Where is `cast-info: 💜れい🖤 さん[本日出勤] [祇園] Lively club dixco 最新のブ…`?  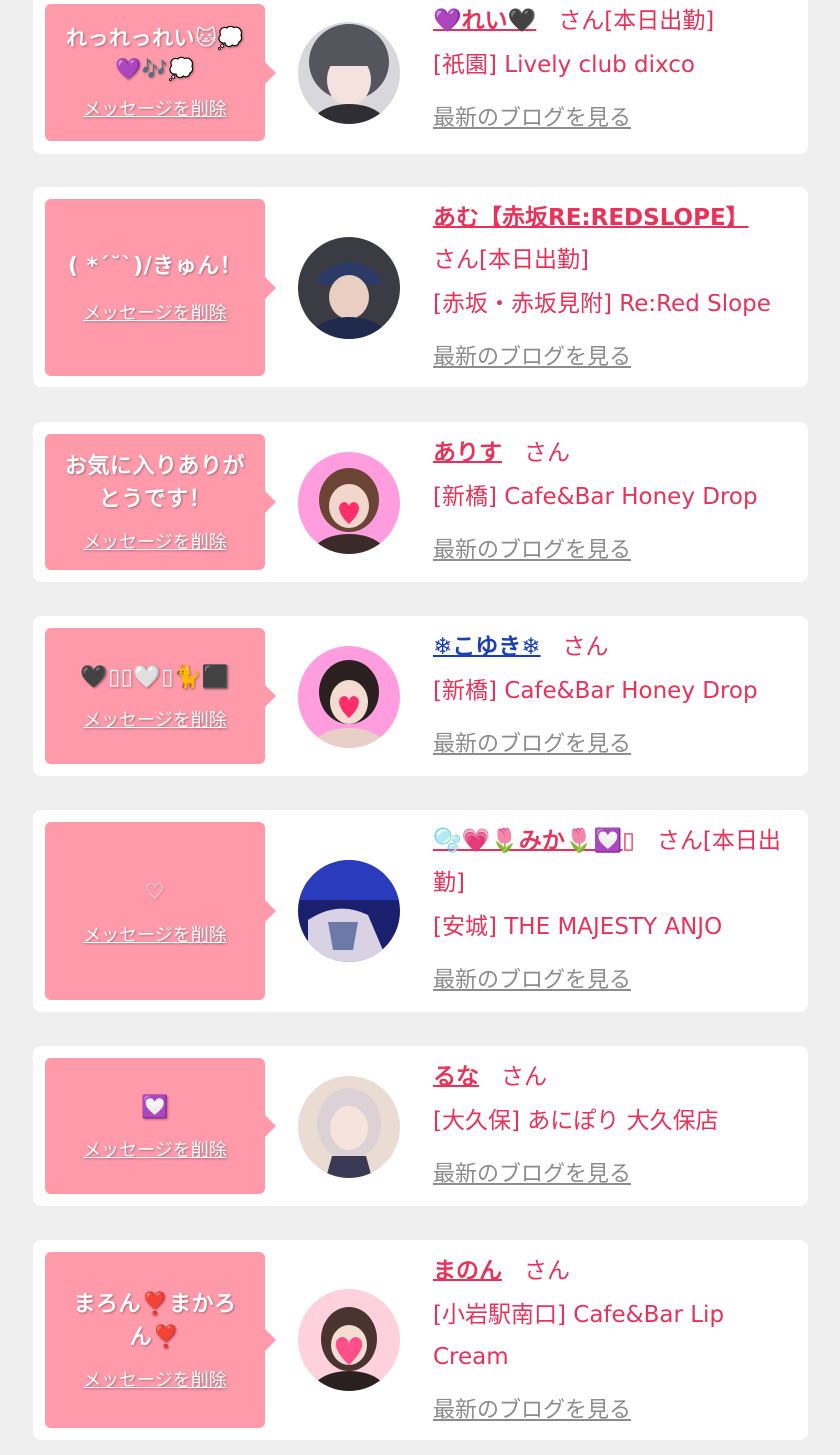 cast-info: 💜れい🖤 さん[本日出勤] [祇園] Lively club dixco 最新のブ… is located at coordinates (612, 70).